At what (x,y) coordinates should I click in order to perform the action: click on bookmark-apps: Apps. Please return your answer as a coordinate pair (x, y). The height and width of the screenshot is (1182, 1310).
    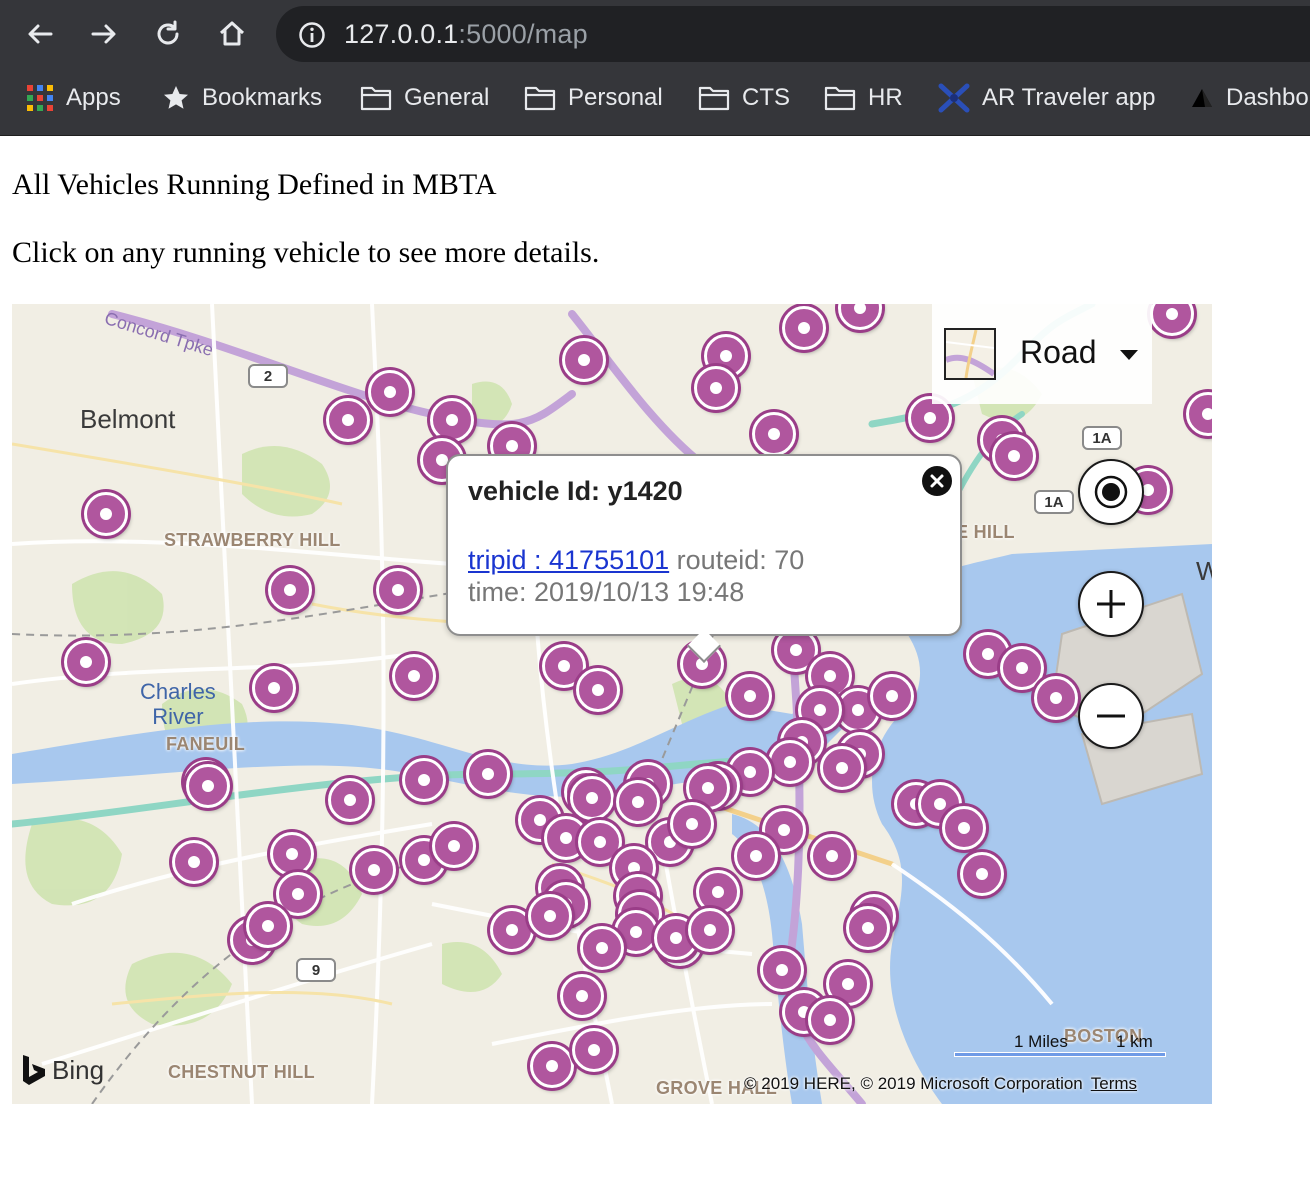
    Looking at the image, I should click on (73, 98).